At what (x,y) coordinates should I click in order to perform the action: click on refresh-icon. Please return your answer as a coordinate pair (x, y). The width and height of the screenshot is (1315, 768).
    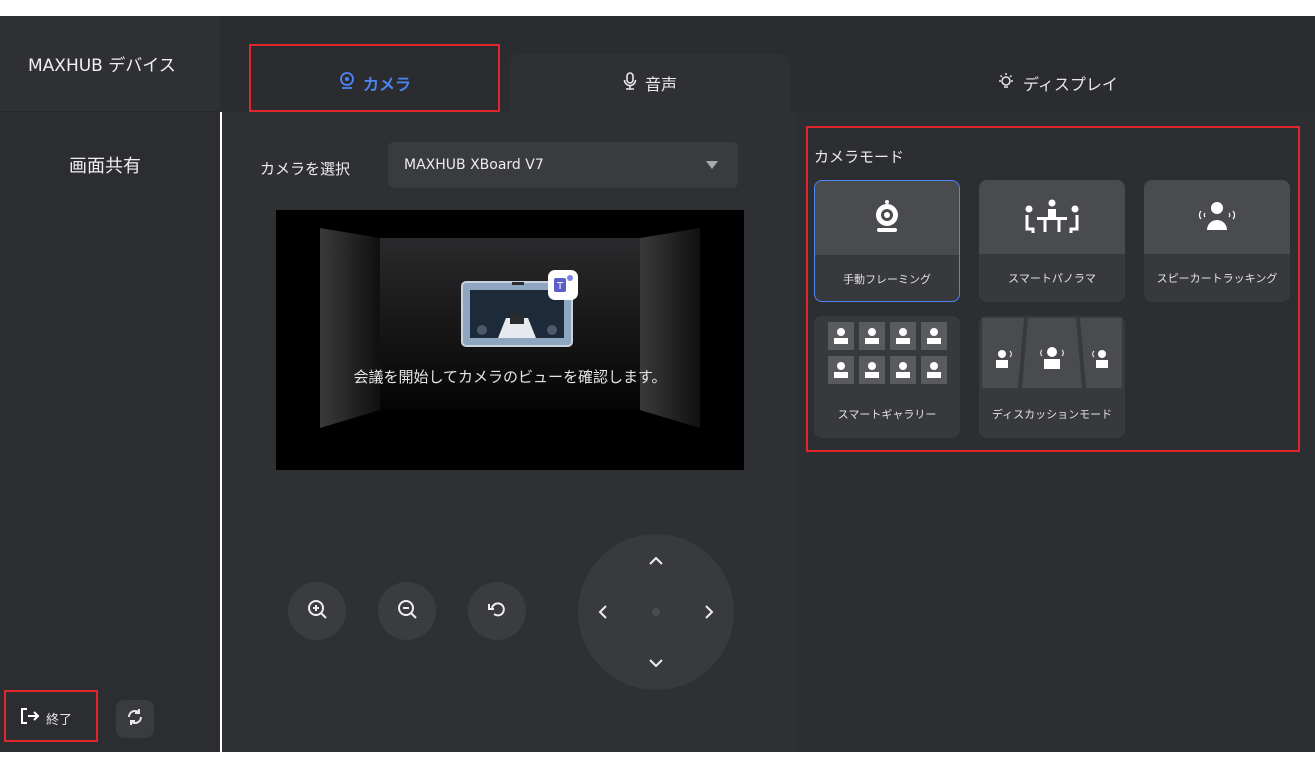
    Looking at the image, I should click on (135, 719).